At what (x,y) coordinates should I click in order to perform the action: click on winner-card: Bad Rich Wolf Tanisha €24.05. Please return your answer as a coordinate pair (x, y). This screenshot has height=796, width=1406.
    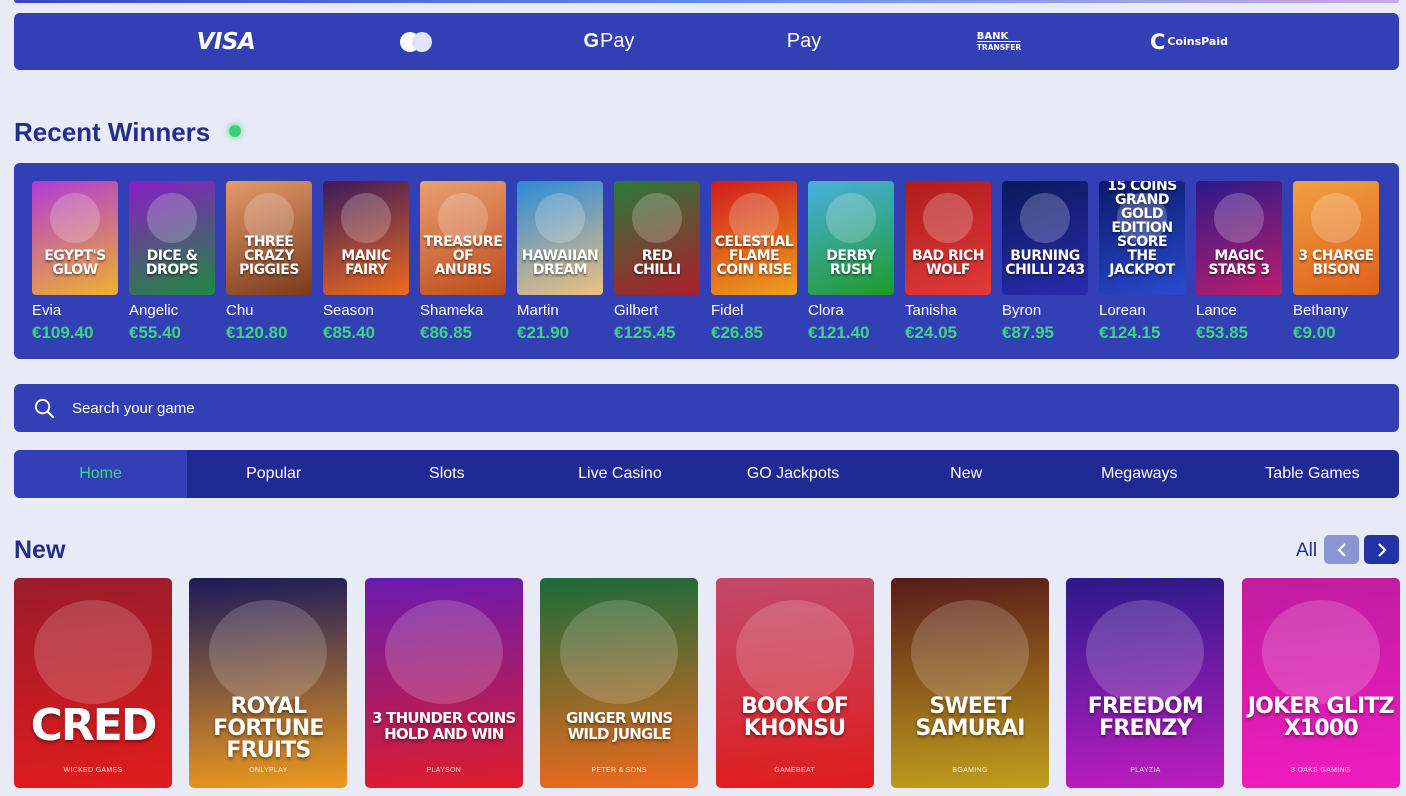
    Looking at the image, I should click on (948, 262).